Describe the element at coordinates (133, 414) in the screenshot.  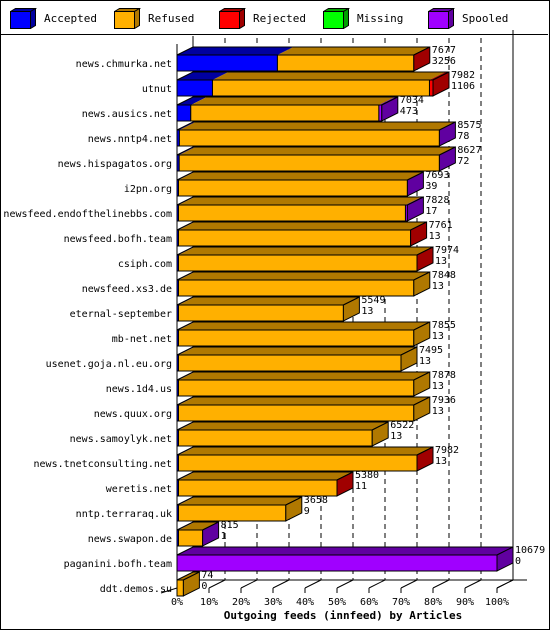
I see `category-label: news.quux.org` at that location.